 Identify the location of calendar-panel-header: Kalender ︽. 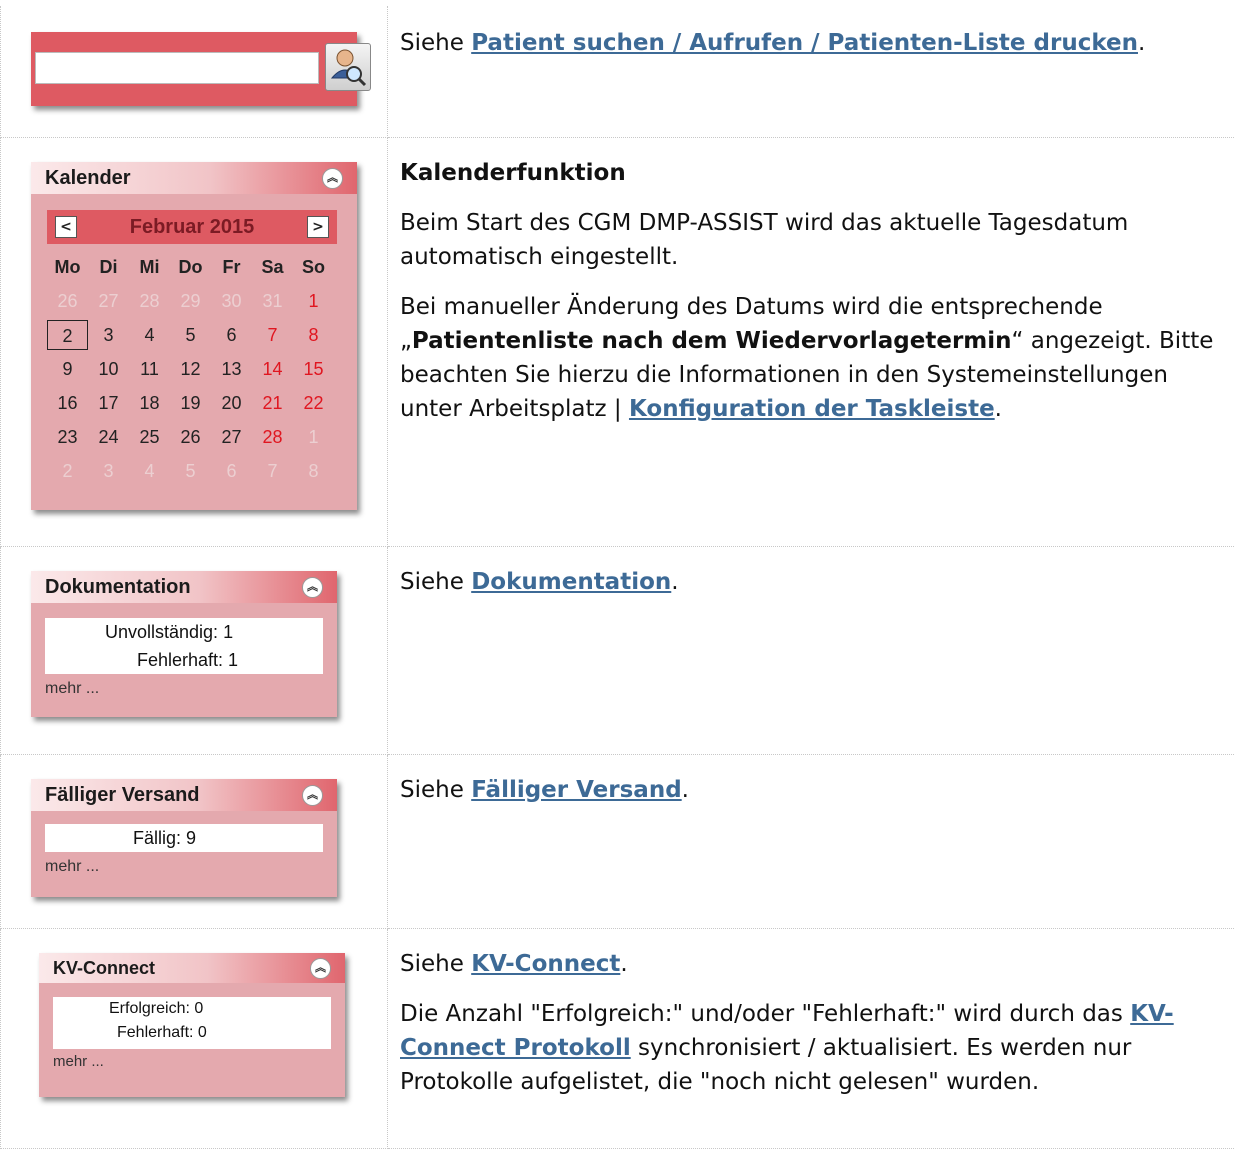
(194, 178).